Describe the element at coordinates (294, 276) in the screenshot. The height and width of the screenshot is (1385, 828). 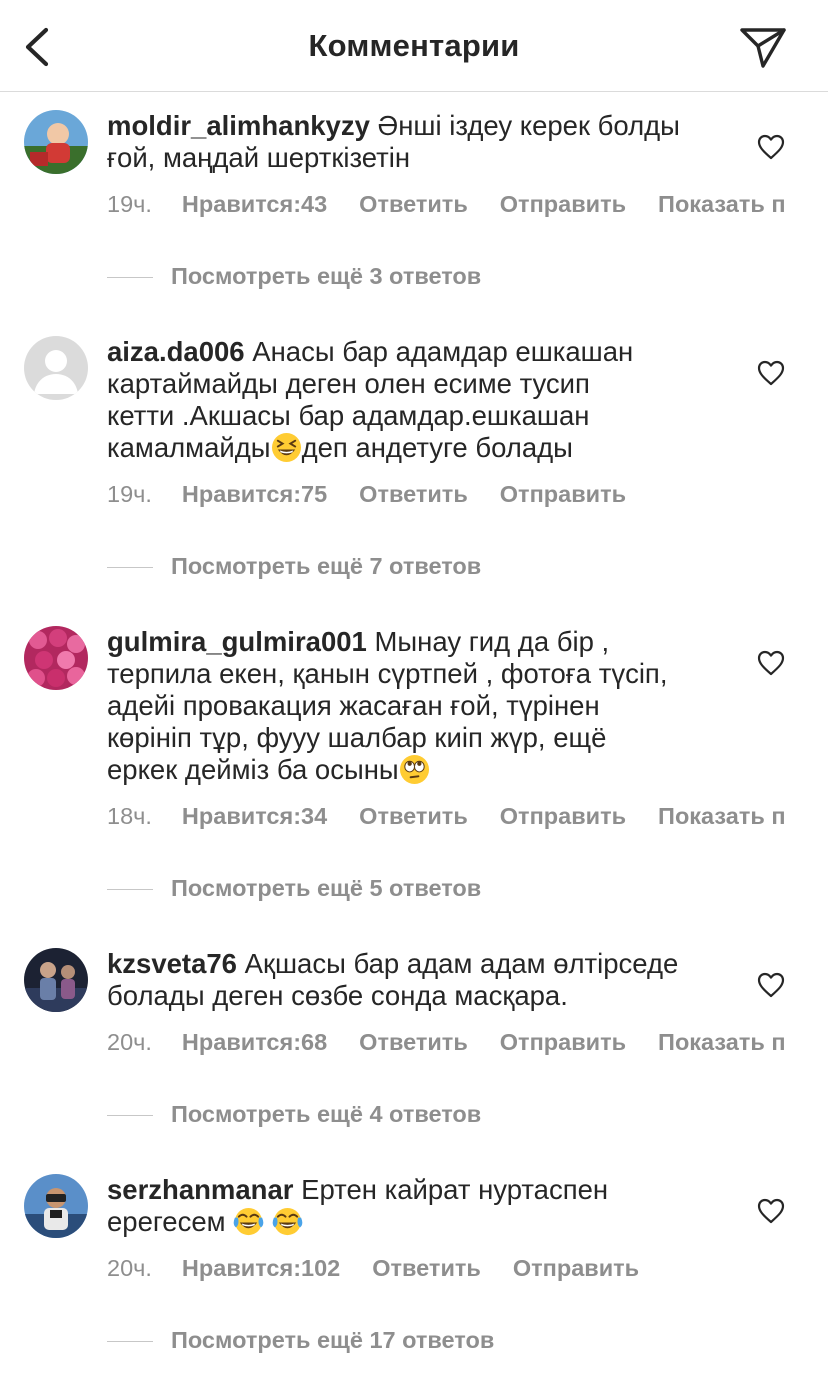
I see `view-replies-button: Посмотреть ещё 3 ответов` at that location.